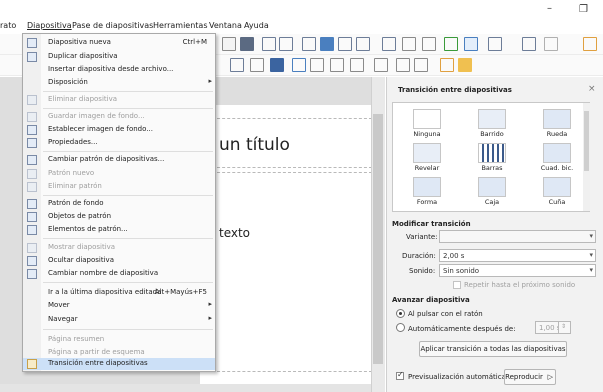 The width and height of the screenshot is (603, 392). What do you see at coordinates (256, 25) in the screenshot?
I see `menu-ayuda: Ayuda` at bounding box center [256, 25].